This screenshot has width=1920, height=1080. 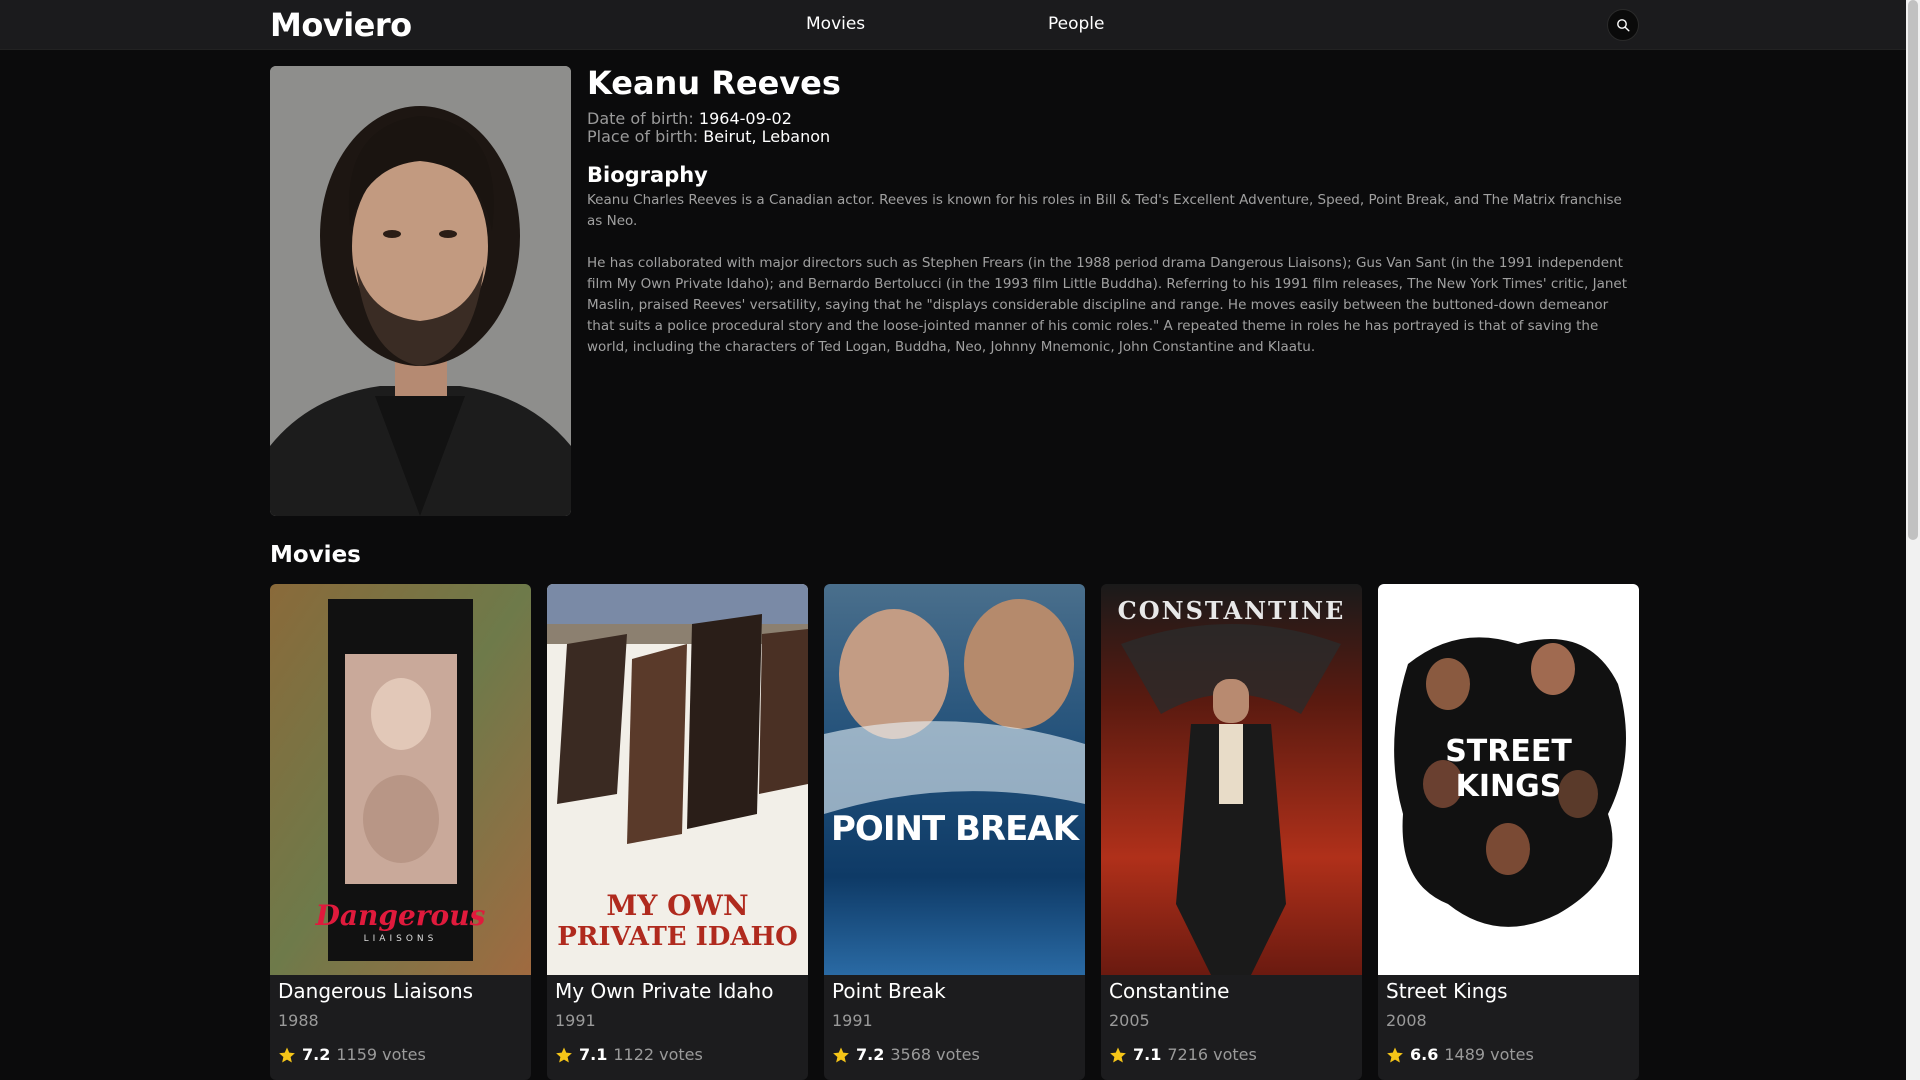 I want to click on poster-subtitle: KINGS, so click(x=1508, y=786).